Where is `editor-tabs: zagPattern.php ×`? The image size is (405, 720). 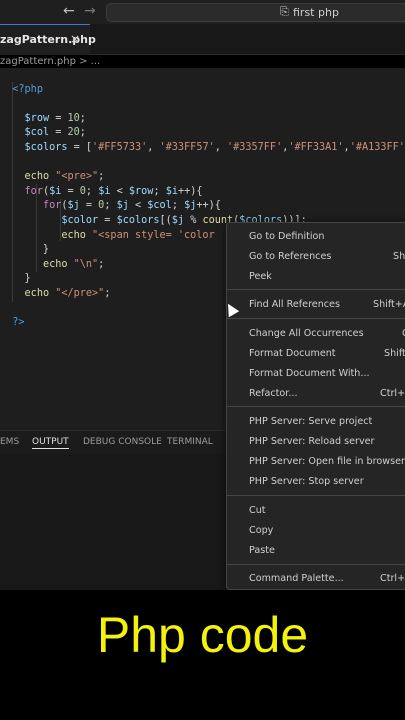 editor-tabs: zagPattern.php × is located at coordinates (202, 39).